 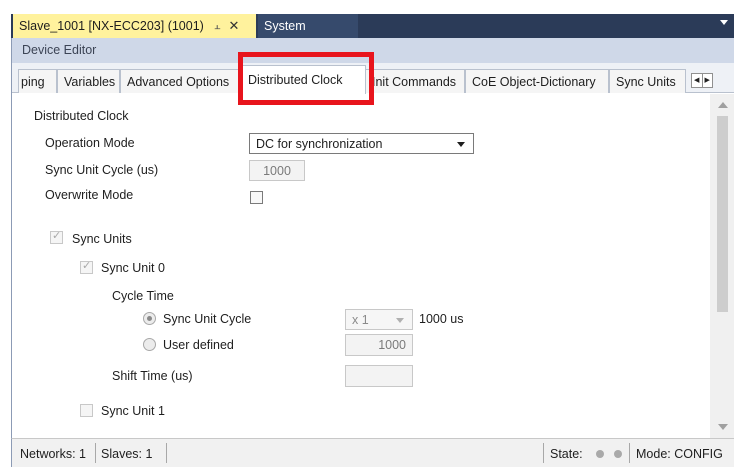 I want to click on tab-sync-units: Sync Units, so click(x=647, y=81).